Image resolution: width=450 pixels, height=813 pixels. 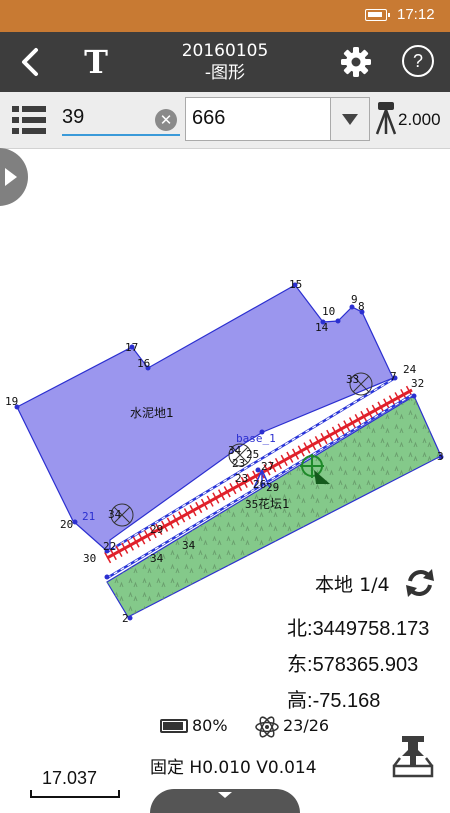 I want to click on point-label-26: 30, so click(x=89, y=558).